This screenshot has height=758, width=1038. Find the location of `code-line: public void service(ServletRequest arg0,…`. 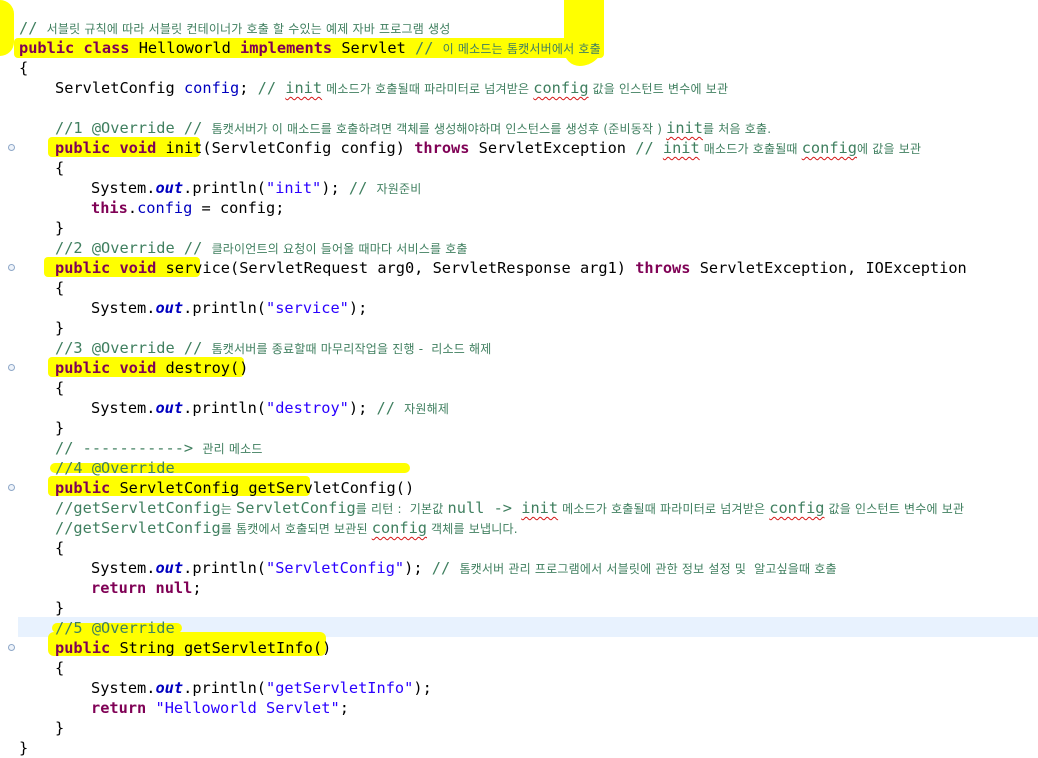

code-line: public void service(ServletRequest arg0,… is located at coordinates (511, 268).